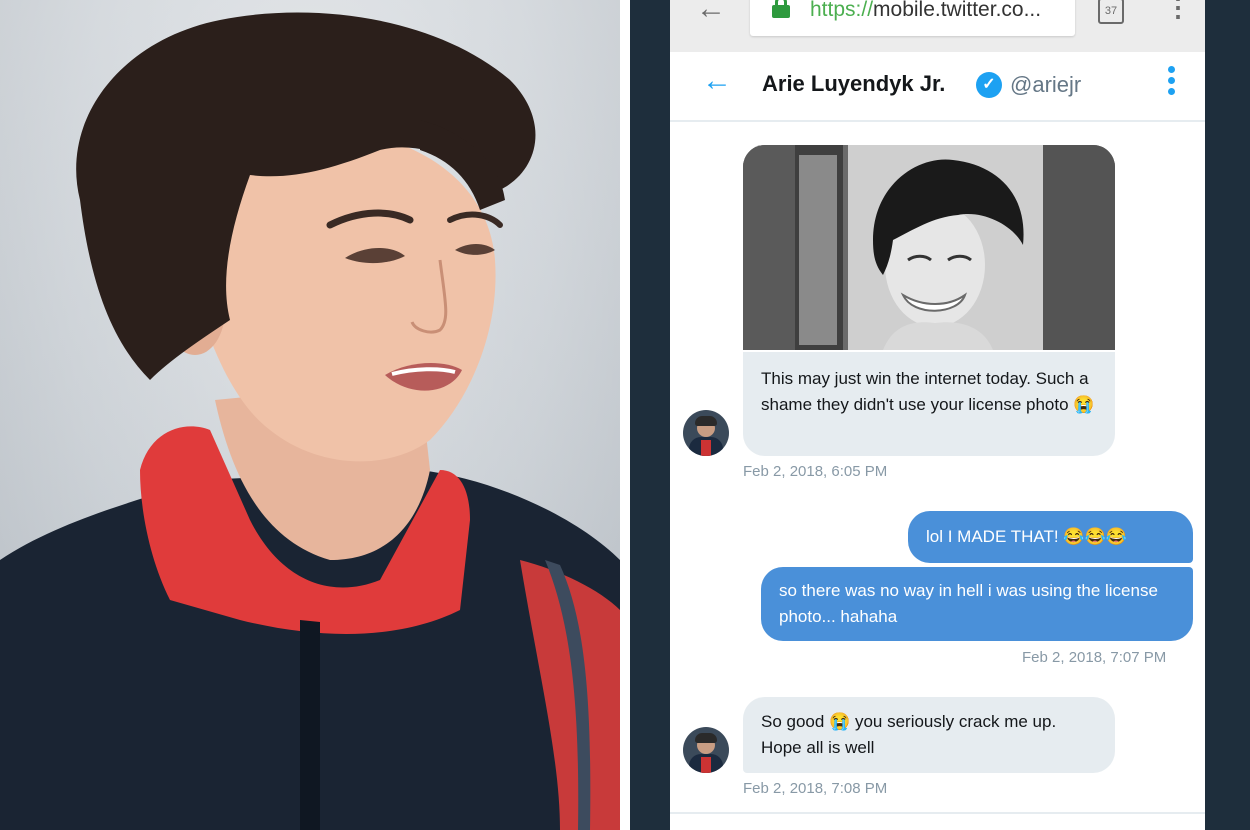 The image size is (1250, 830). Describe the element at coordinates (1227, 415) in the screenshot. I see `frame-right` at that location.